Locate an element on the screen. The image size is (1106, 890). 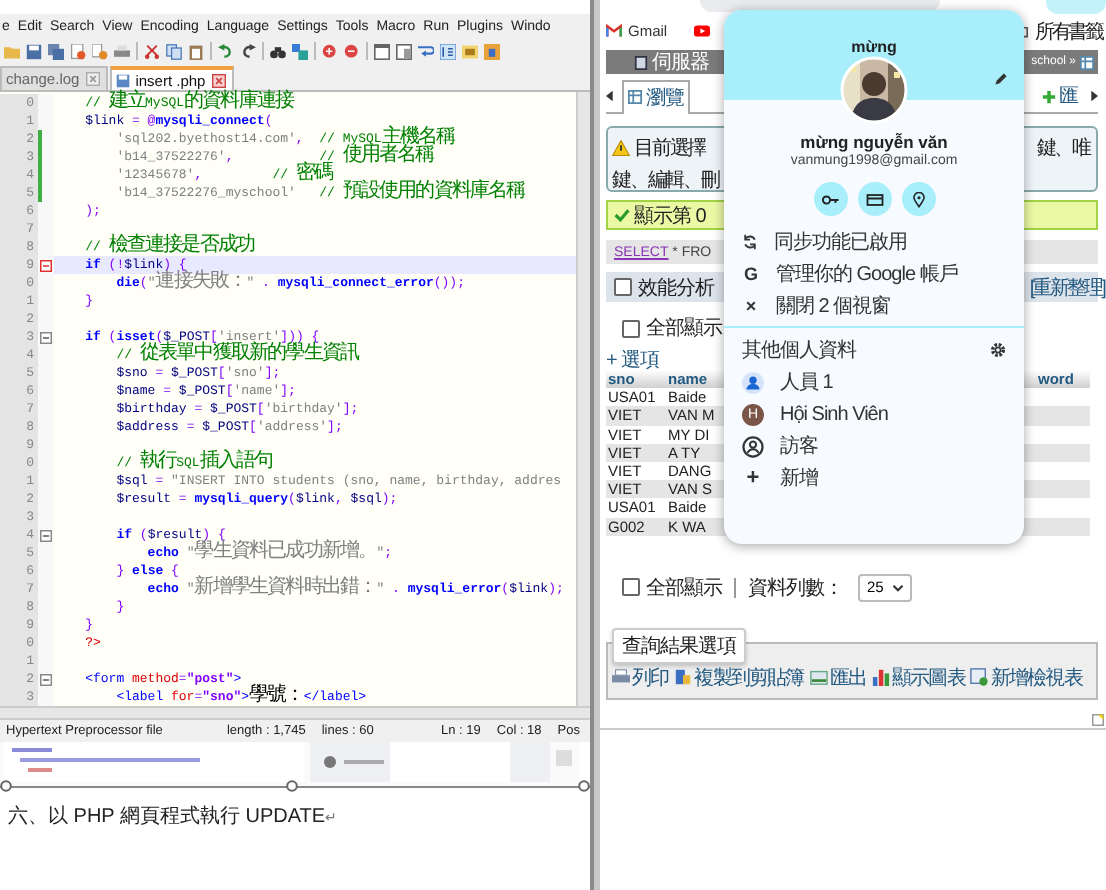
card-icon is located at coordinates (874, 199).